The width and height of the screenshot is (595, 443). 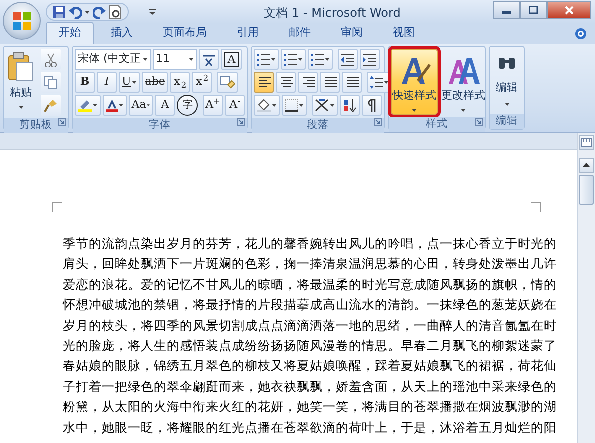 I want to click on close-button, so click(x=569, y=10).